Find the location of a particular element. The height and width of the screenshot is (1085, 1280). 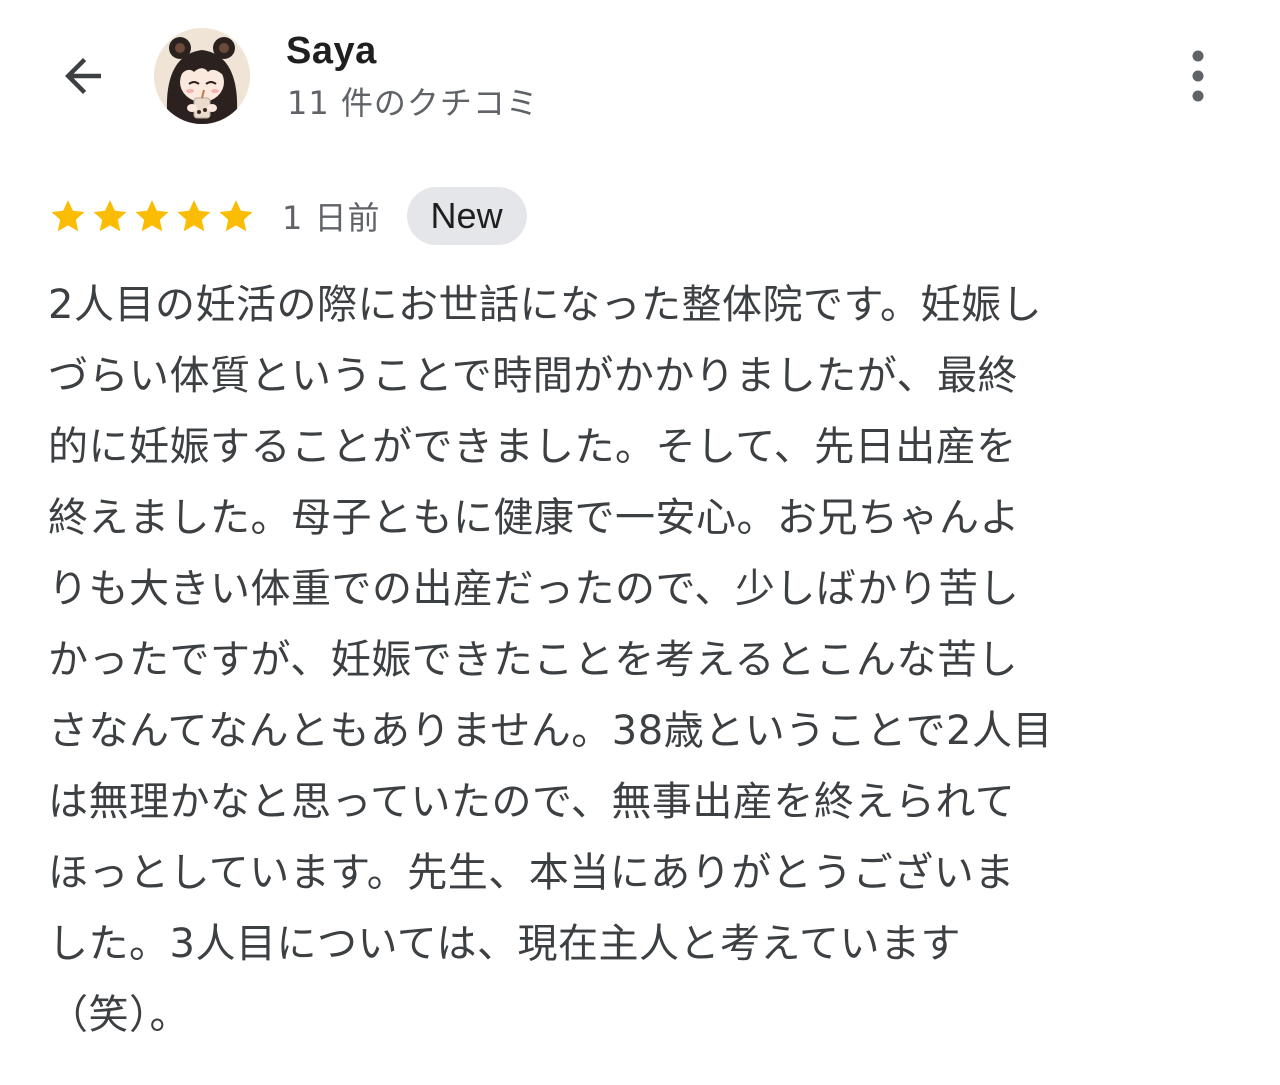

back-button is located at coordinates (83, 76).